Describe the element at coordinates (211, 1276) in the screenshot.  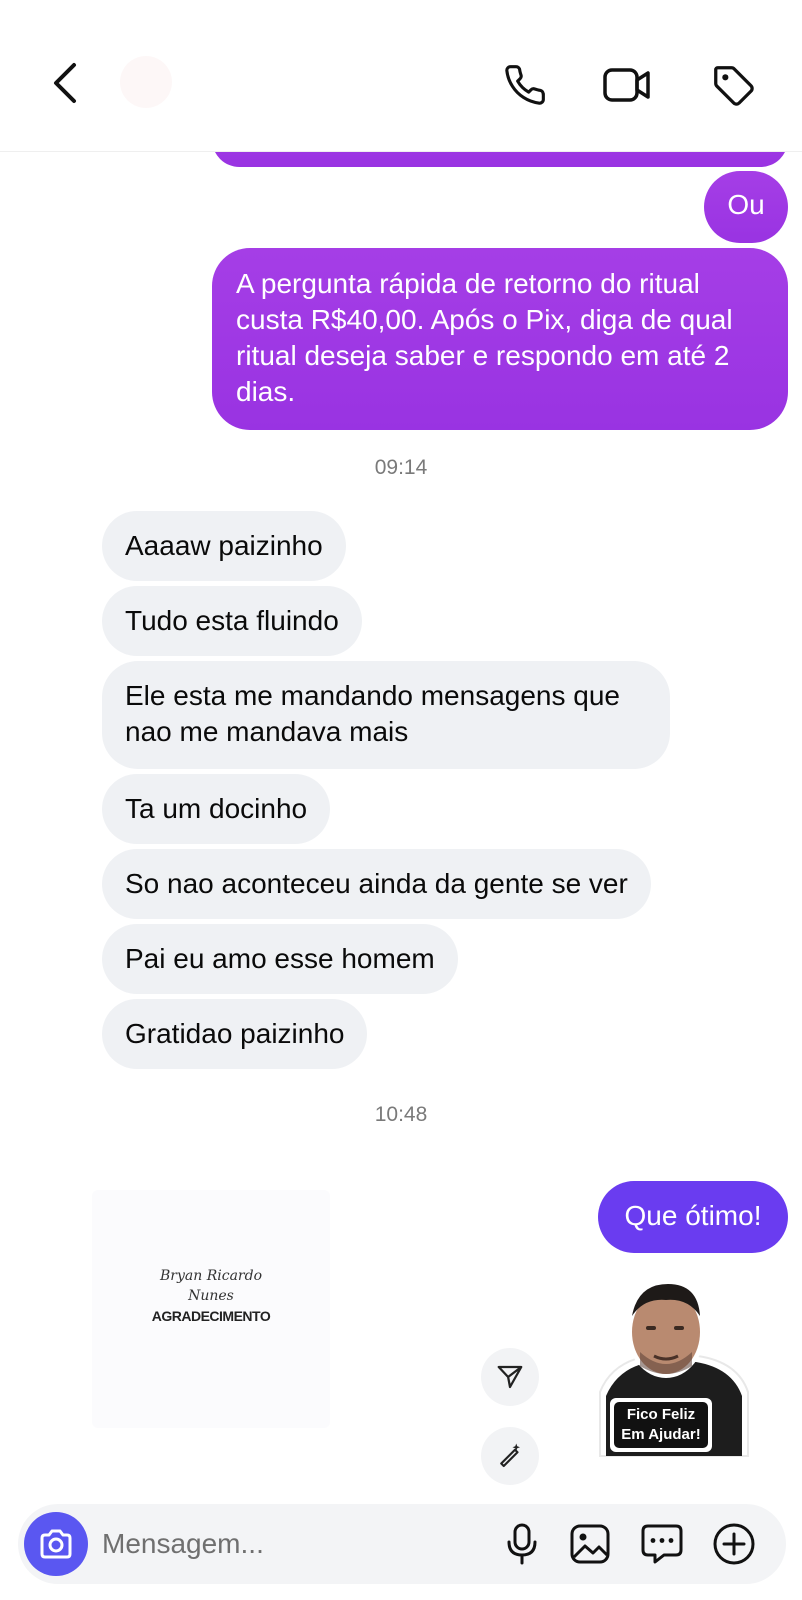
I see `card-script-line: Bryan Ricardo` at that location.